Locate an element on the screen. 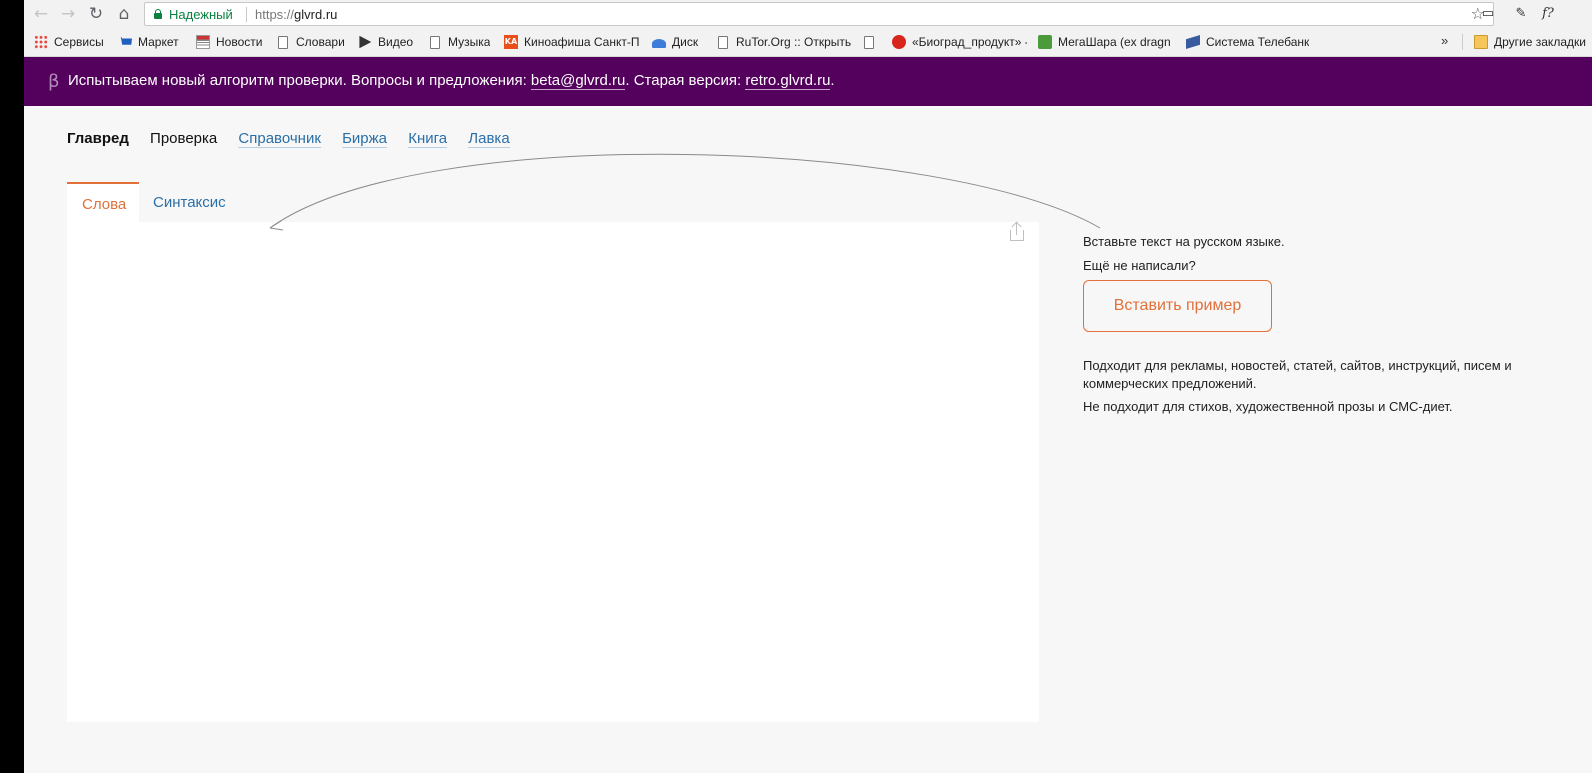  bookmark-untitled is located at coordinates (872, 42).